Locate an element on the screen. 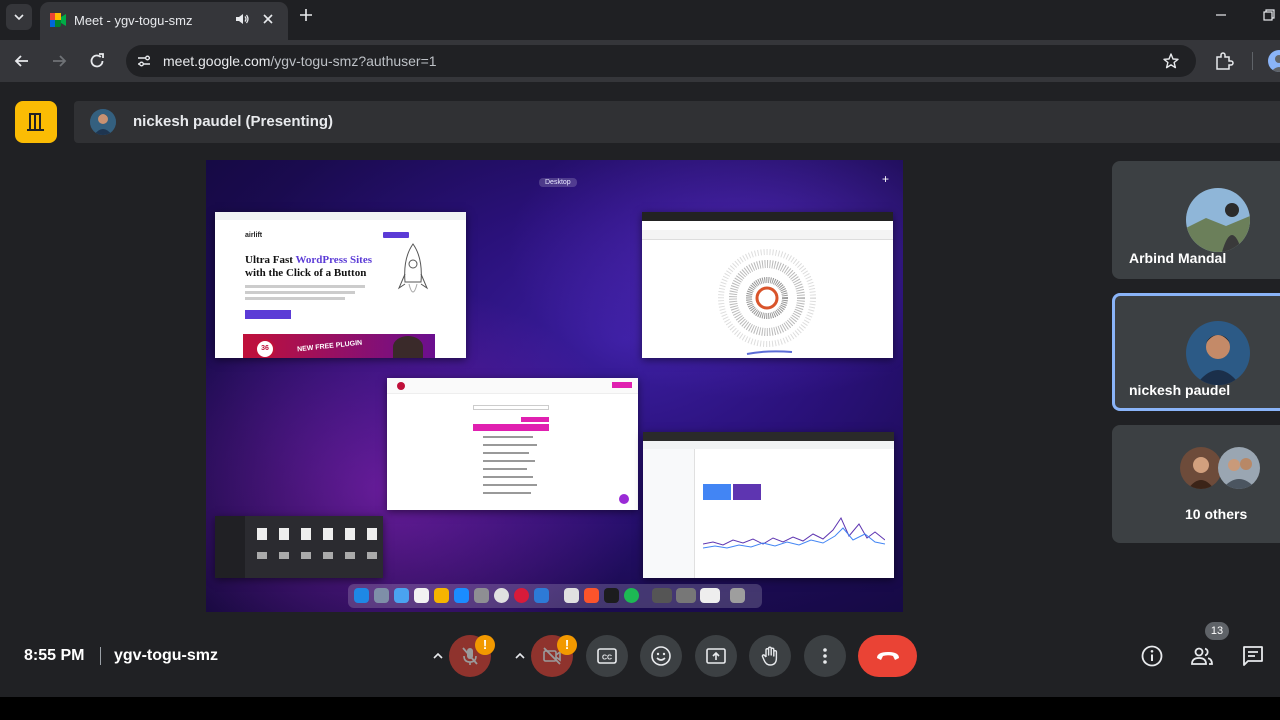 The width and height of the screenshot is (1280, 720). url-text: meet.google.com/ygv-togu-smz?authuser=1 is located at coordinates (300, 61).